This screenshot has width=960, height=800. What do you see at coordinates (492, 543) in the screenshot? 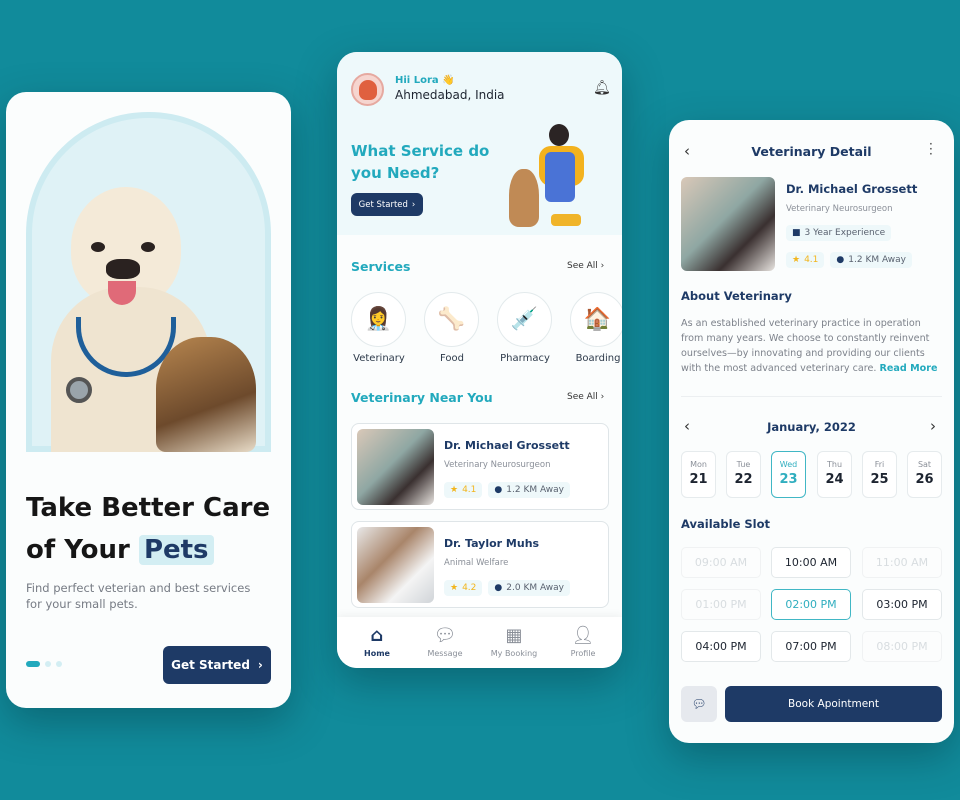
I see `doctor-name: Dr. Taylor Muhs` at bounding box center [492, 543].